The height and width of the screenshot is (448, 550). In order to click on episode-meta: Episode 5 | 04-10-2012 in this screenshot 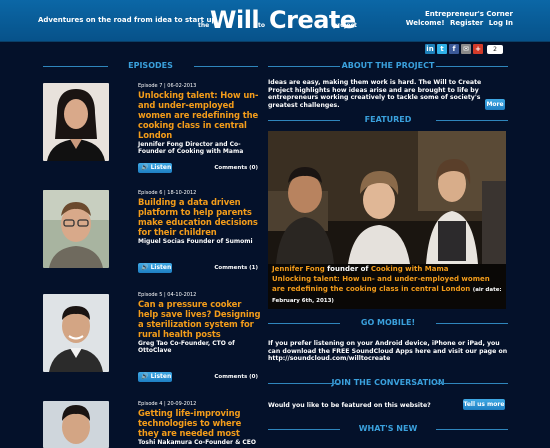, I will do `click(167, 295)`.